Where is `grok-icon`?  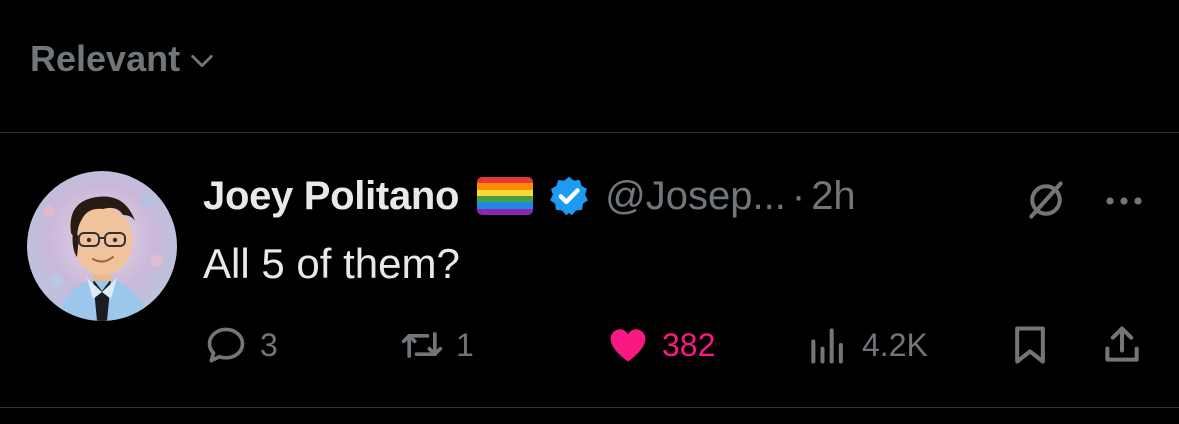
grok-icon is located at coordinates (1046, 200).